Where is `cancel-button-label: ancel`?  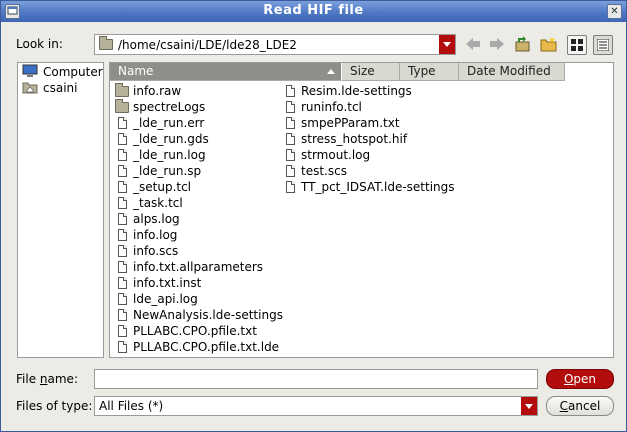 cancel-button-label: ancel is located at coordinates (584, 406).